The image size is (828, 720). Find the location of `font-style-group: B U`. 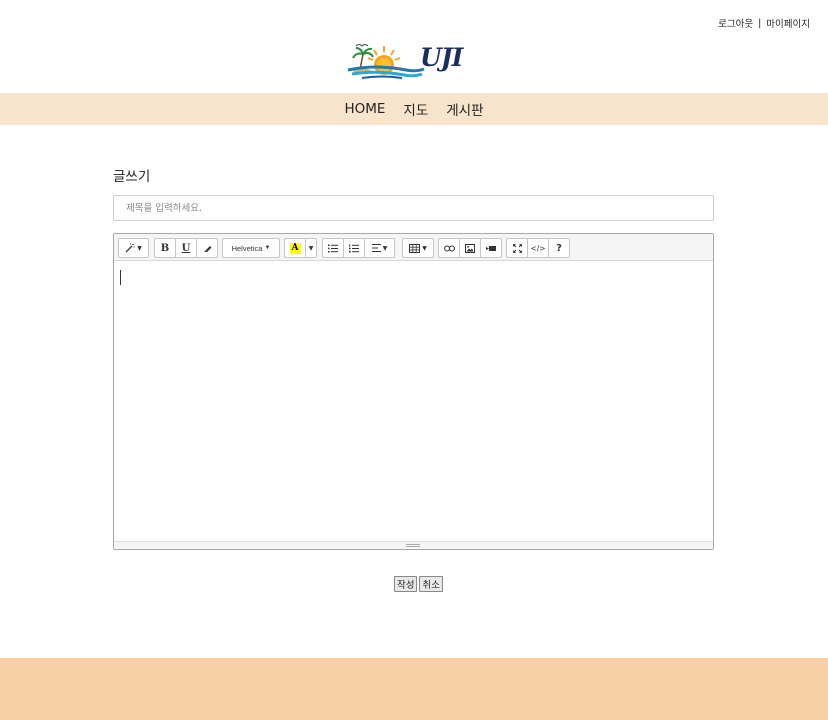

font-style-group: B U is located at coordinates (186, 248).